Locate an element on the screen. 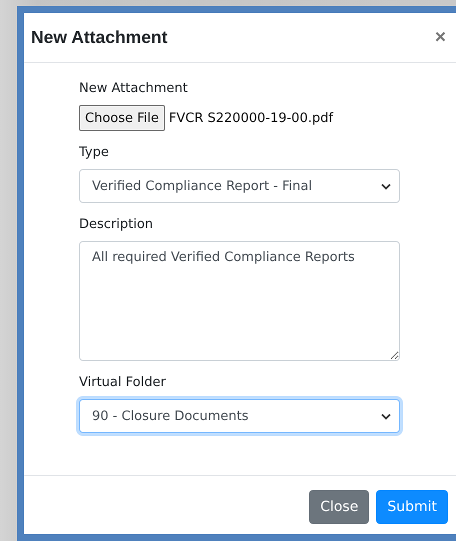 Image resolution: width=456 pixels, height=541 pixels. dropdown-select: 90 - Closure Documents is located at coordinates (239, 416).